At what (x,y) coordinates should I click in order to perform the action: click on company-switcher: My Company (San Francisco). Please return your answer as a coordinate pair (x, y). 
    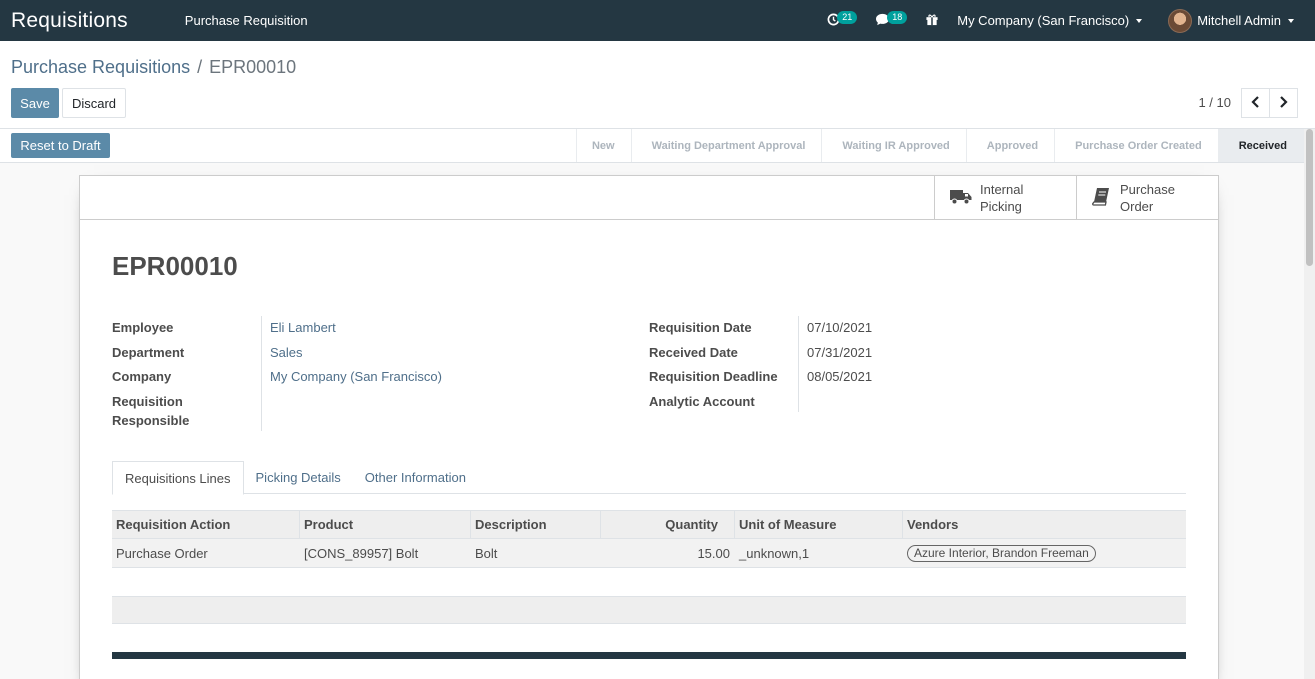
    Looking at the image, I should click on (1053, 20).